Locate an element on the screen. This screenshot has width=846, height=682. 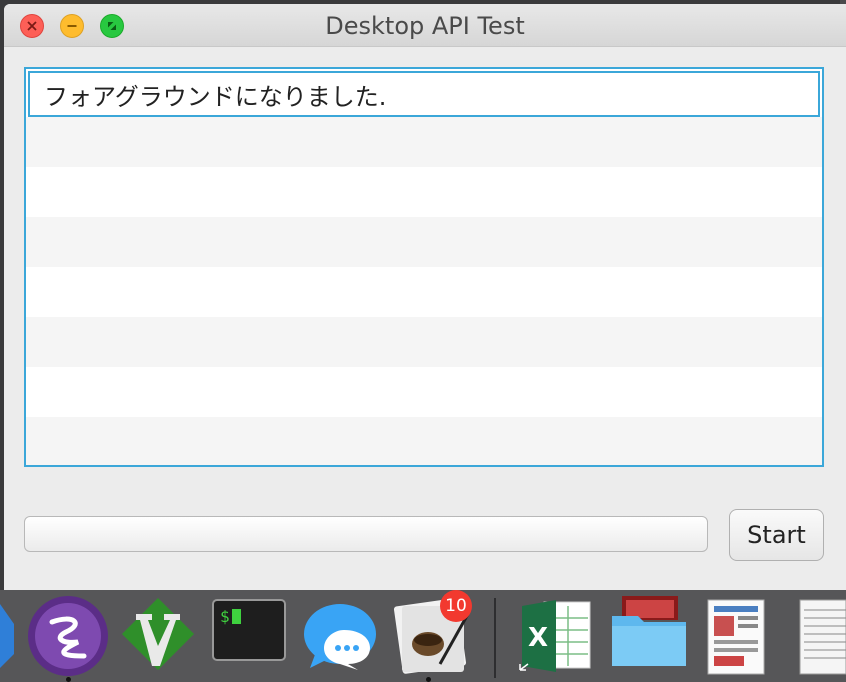
document-partial-icon is located at coordinates (821, 638).